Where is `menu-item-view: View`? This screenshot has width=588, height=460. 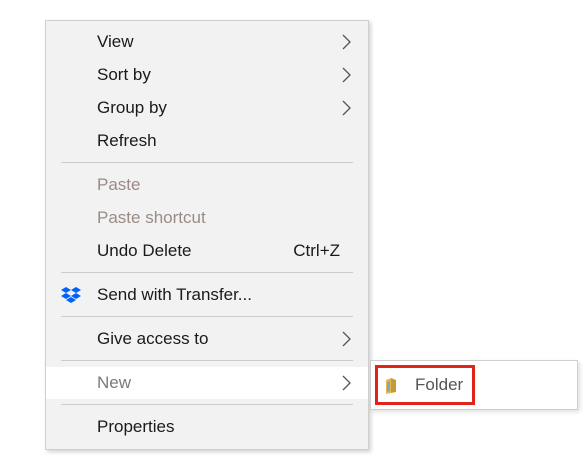
menu-item-view: View is located at coordinates (207, 42).